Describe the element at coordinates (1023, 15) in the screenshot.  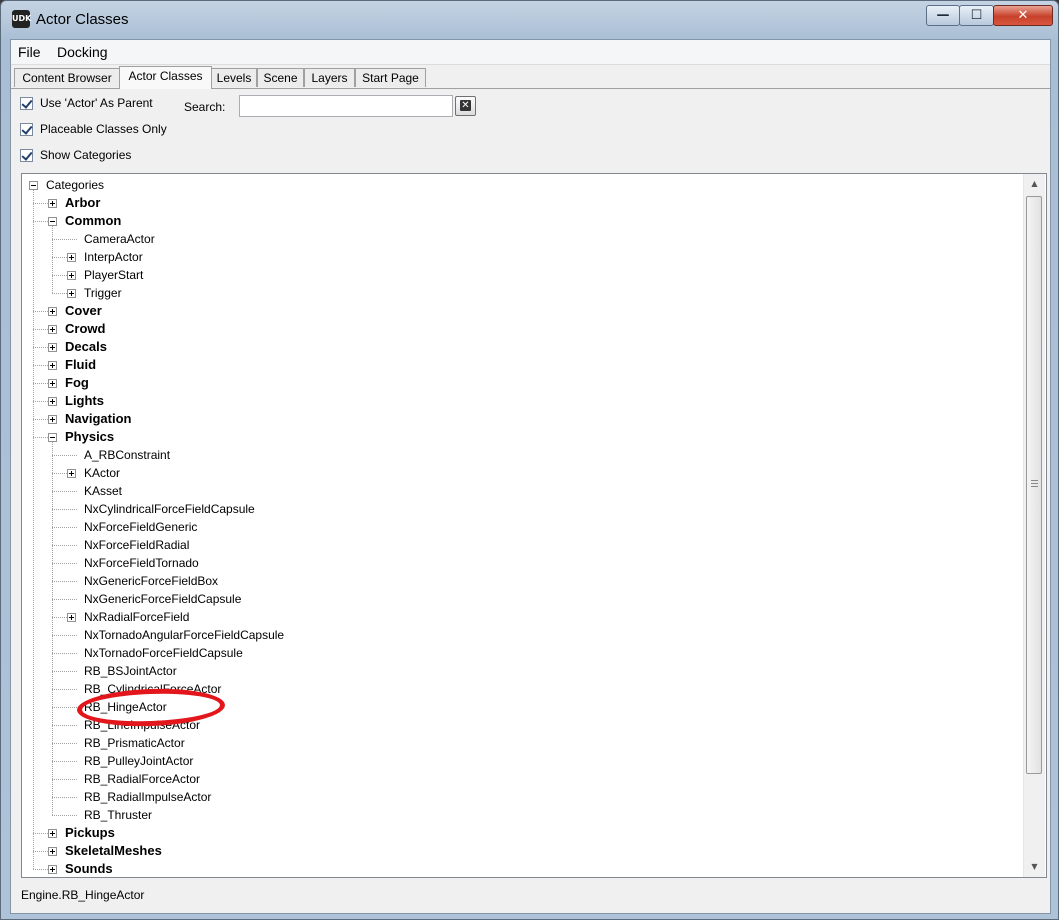
I see `close-button: ✕` at that location.